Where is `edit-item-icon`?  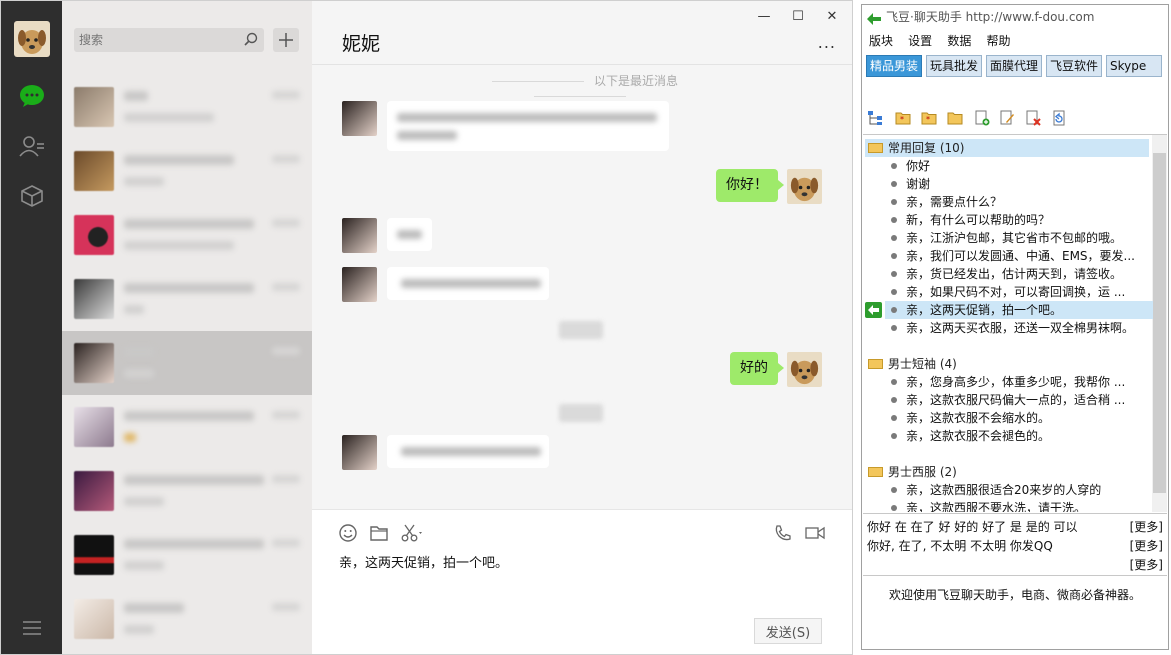 edit-item-icon is located at coordinates (1007, 118).